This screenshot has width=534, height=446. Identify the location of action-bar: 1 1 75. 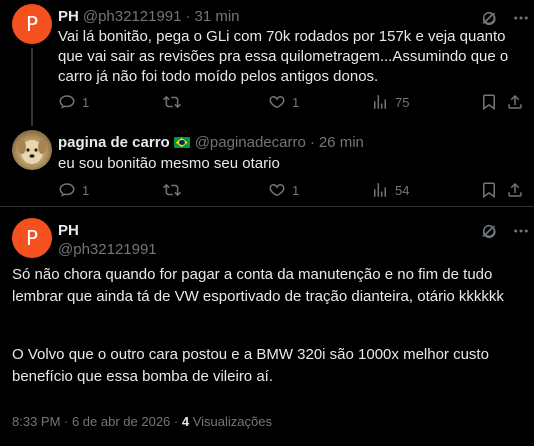
(291, 103).